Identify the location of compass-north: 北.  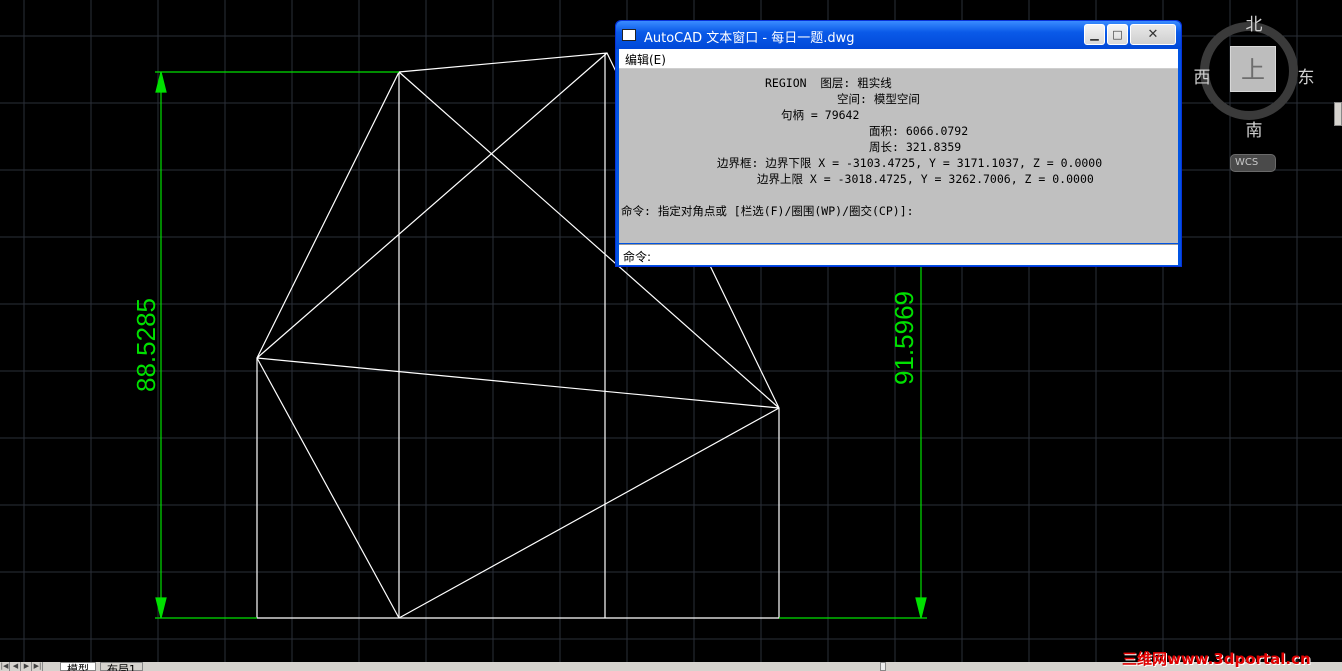
(1254, 22).